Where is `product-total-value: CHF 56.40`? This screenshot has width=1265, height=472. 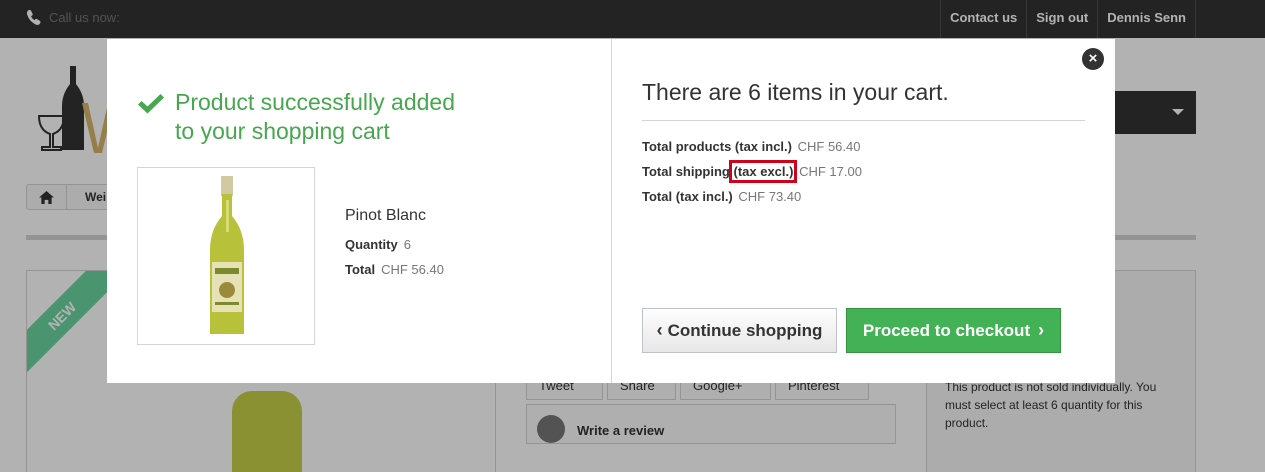
product-total-value: CHF 56.40 is located at coordinates (412, 269).